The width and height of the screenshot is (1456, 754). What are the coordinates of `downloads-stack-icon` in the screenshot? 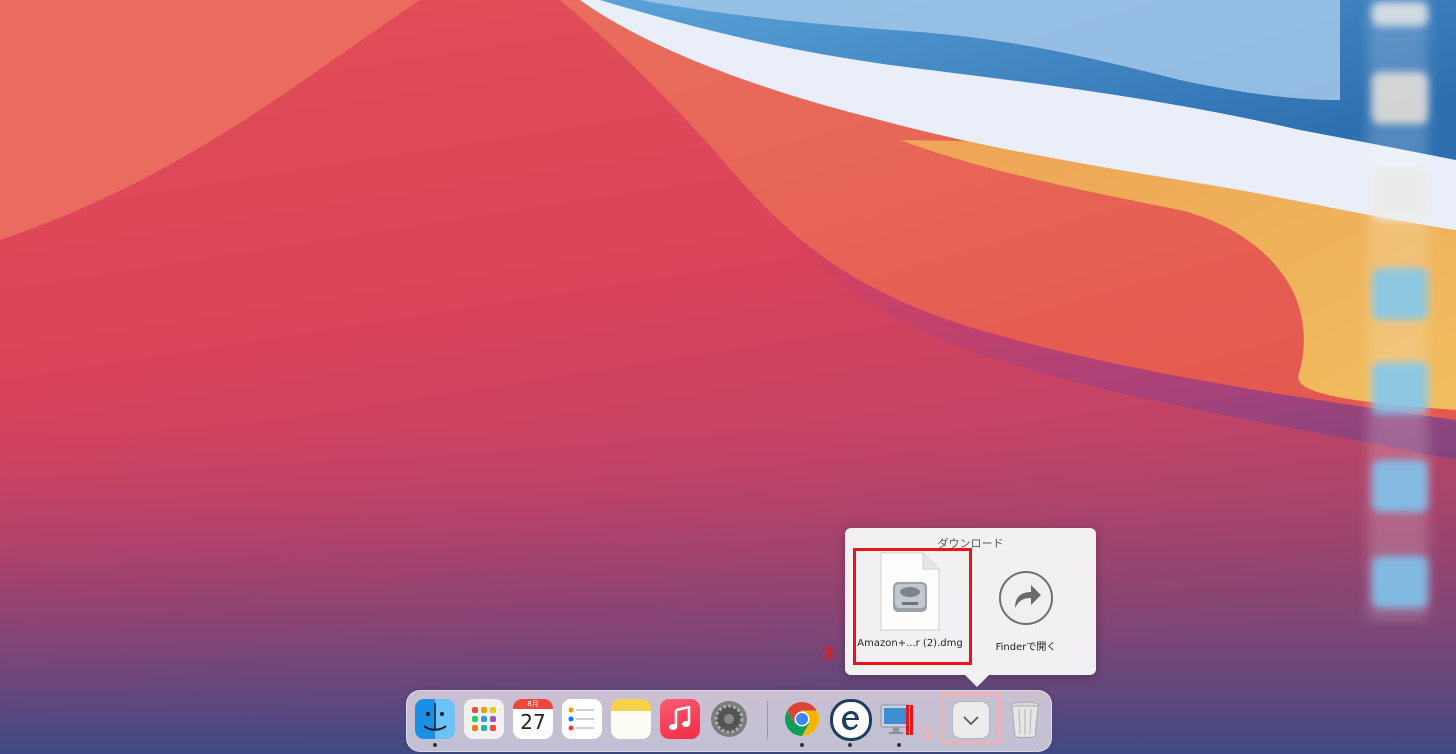 It's located at (971, 720).